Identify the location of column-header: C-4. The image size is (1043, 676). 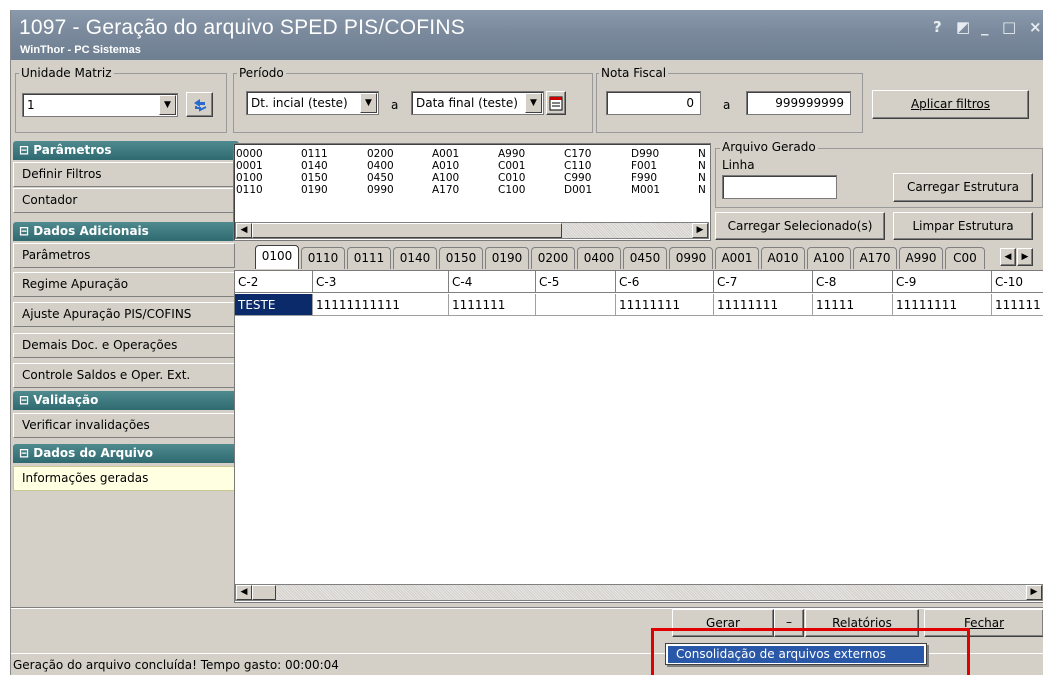
(492, 282).